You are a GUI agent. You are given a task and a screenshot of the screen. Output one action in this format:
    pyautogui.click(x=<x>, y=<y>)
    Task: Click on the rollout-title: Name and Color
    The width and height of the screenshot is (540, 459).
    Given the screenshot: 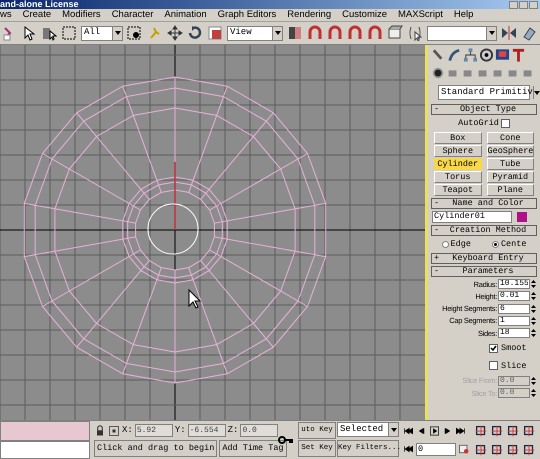 What is the action you would take?
    pyautogui.click(x=488, y=203)
    